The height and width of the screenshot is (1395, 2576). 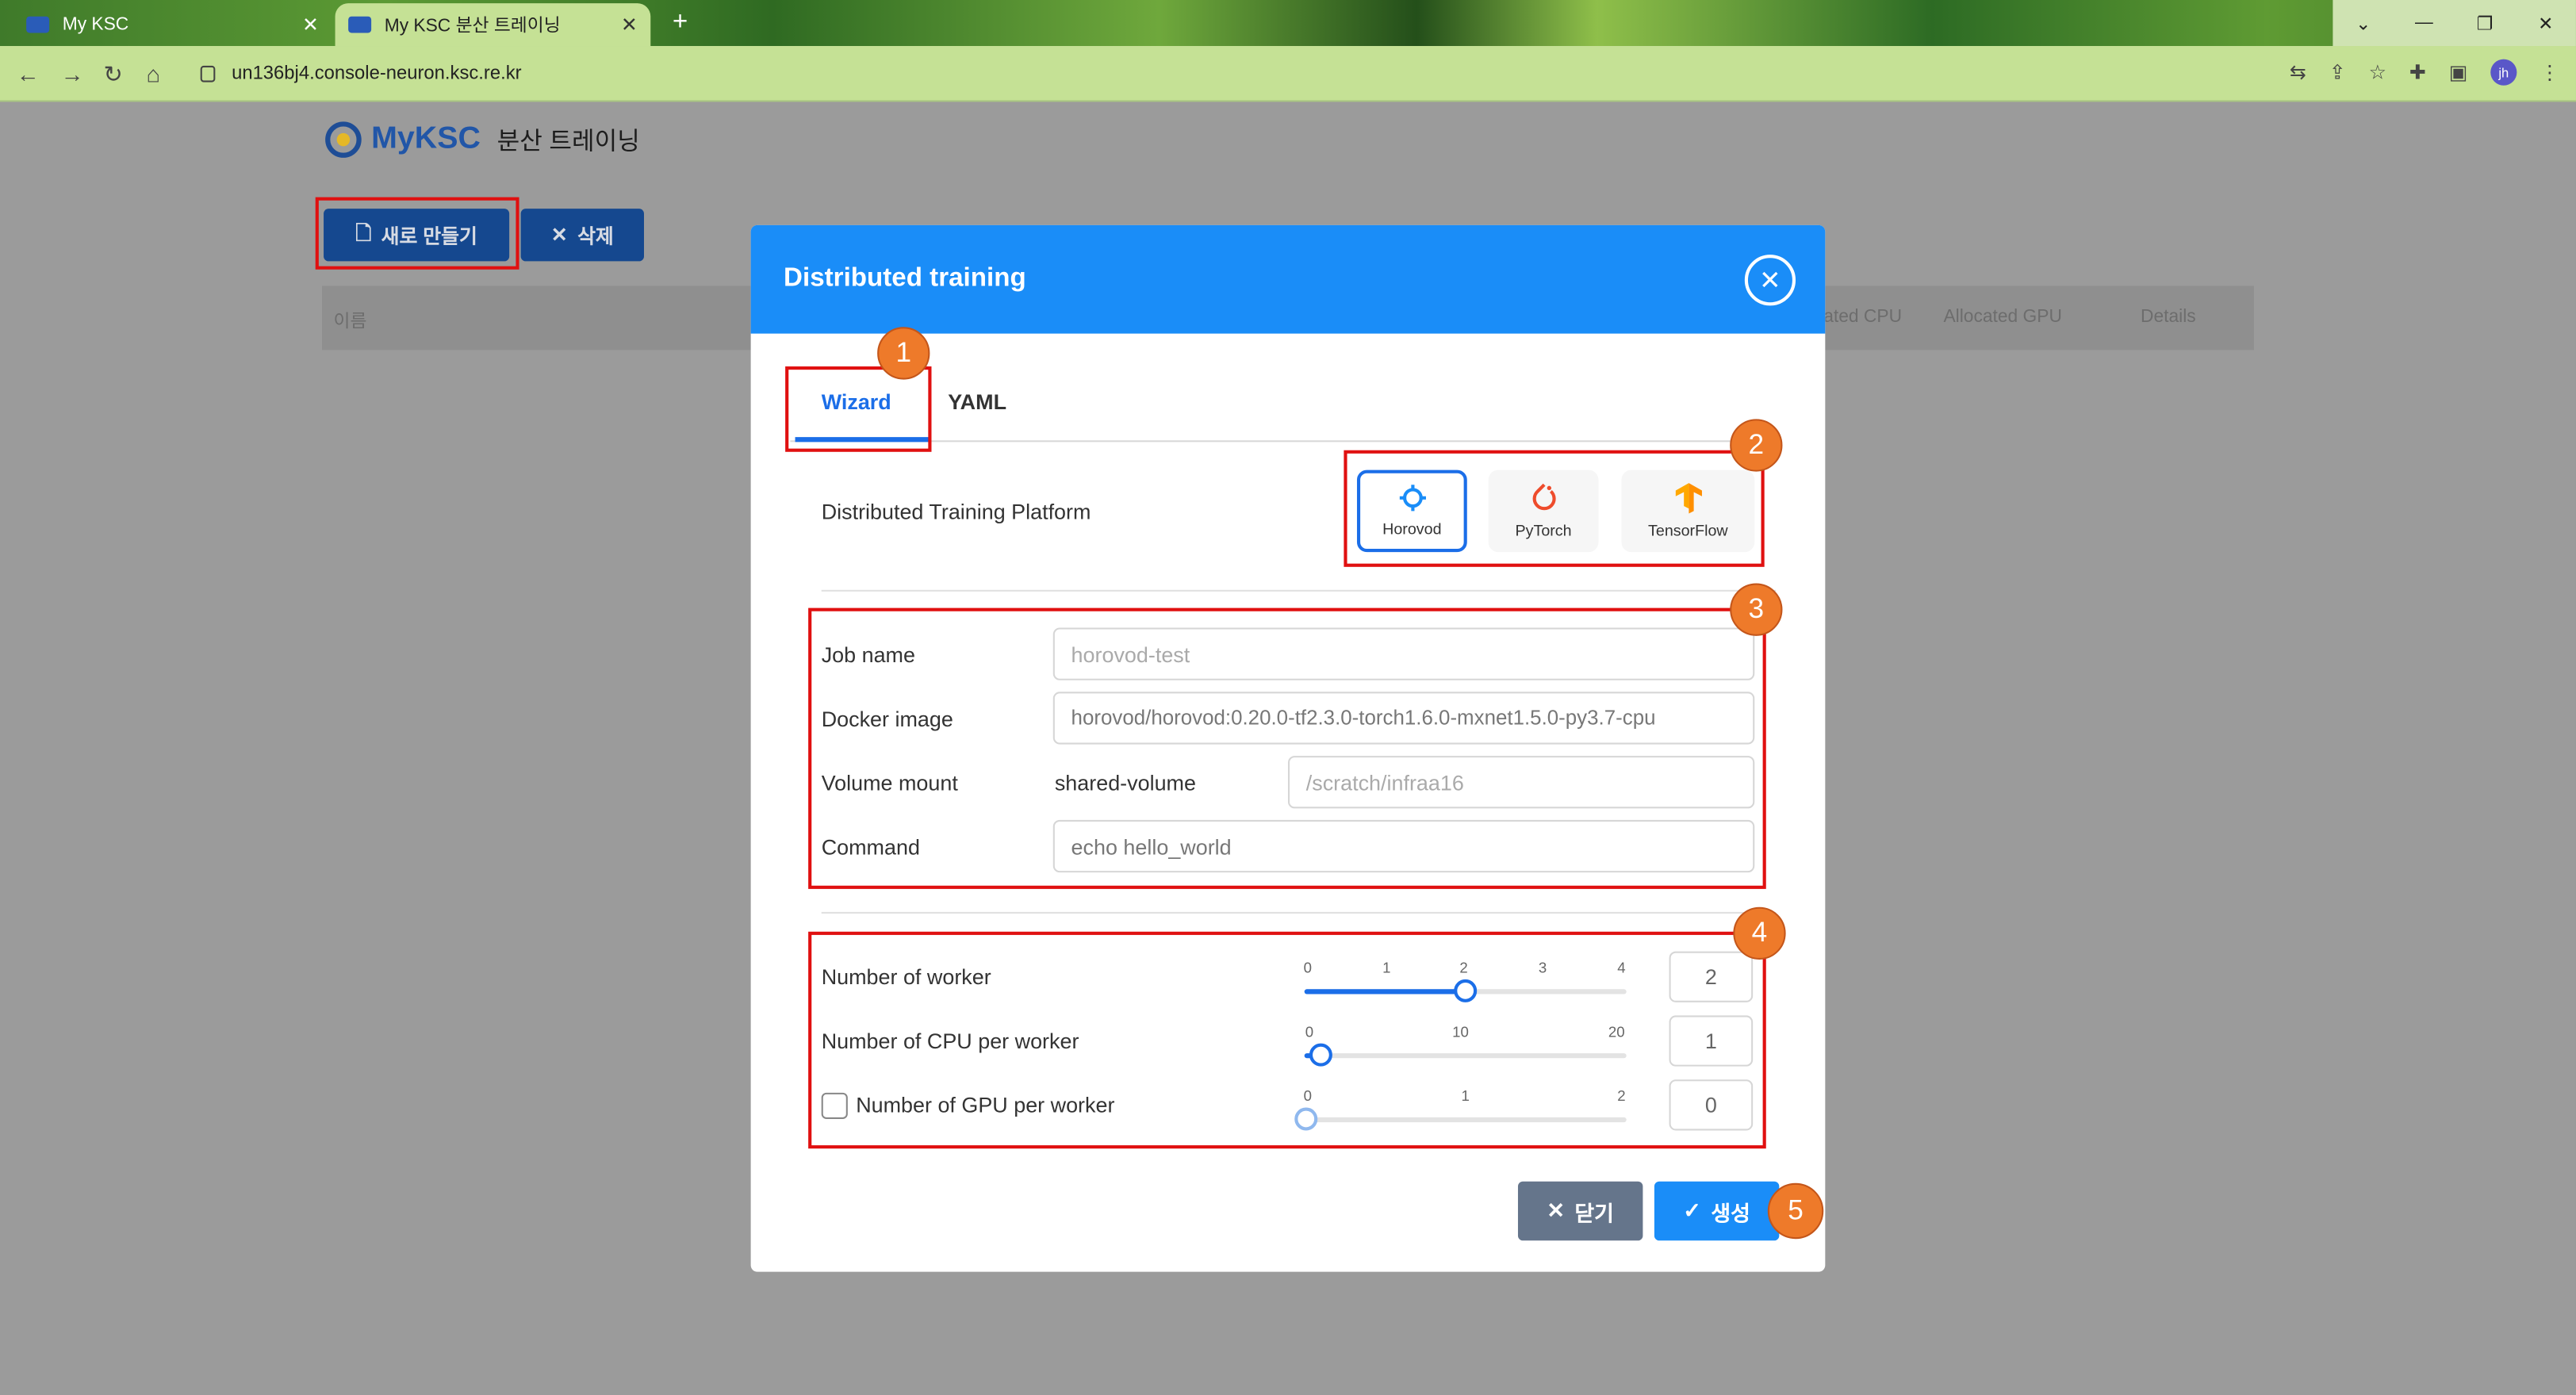 What do you see at coordinates (113, 75) in the screenshot?
I see `reload-icon: ↻` at bounding box center [113, 75].